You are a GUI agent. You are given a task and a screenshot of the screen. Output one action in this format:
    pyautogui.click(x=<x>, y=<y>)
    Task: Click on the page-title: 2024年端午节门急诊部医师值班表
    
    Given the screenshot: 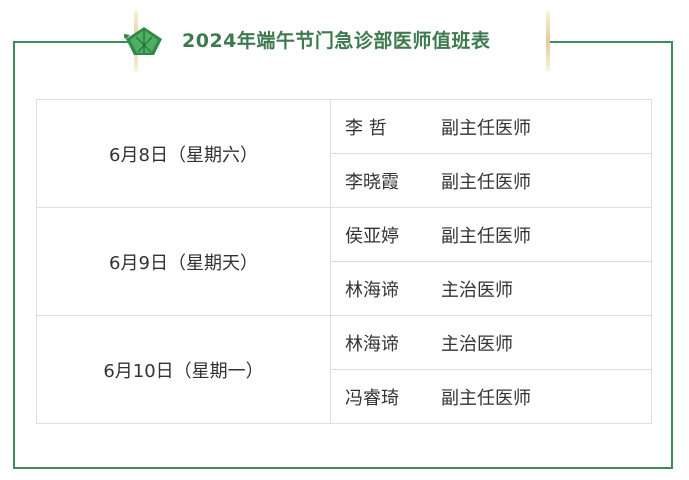 What is the action you would take?
    pyautogui.click(x=336, y=41)
    